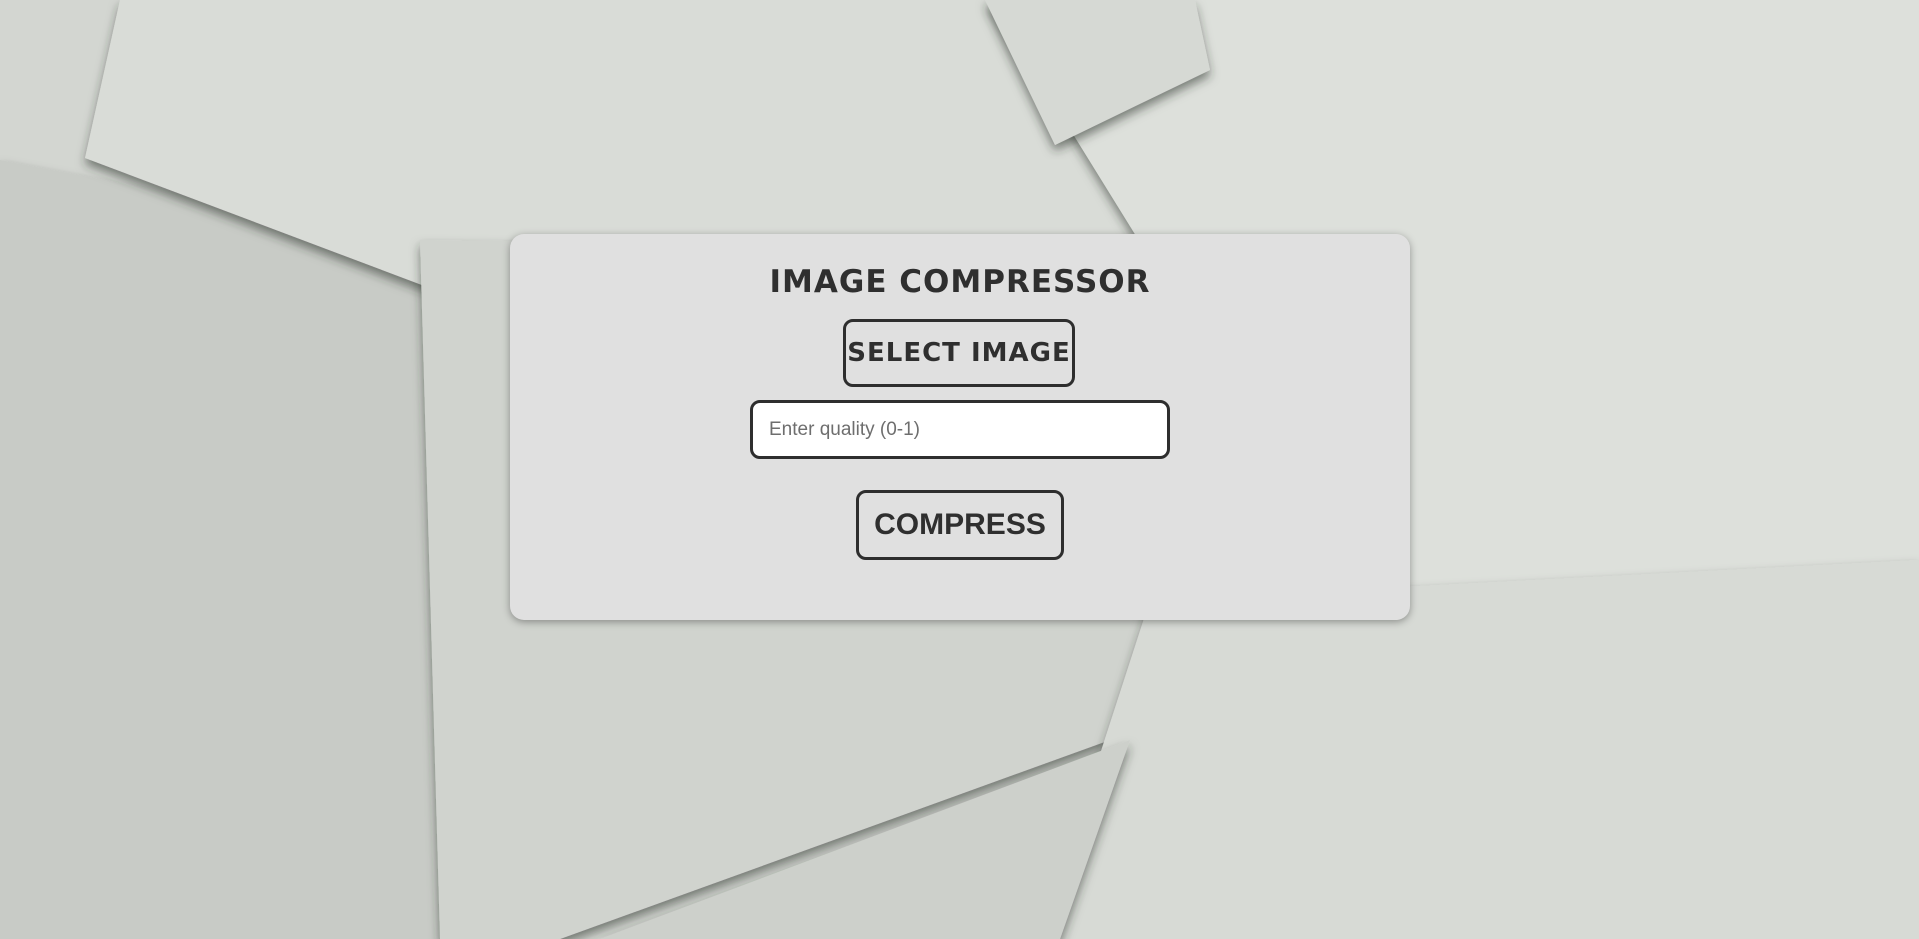 The width and height of the screenshot is (1919, 939). I want to click on quality-input, so click(960, 429).